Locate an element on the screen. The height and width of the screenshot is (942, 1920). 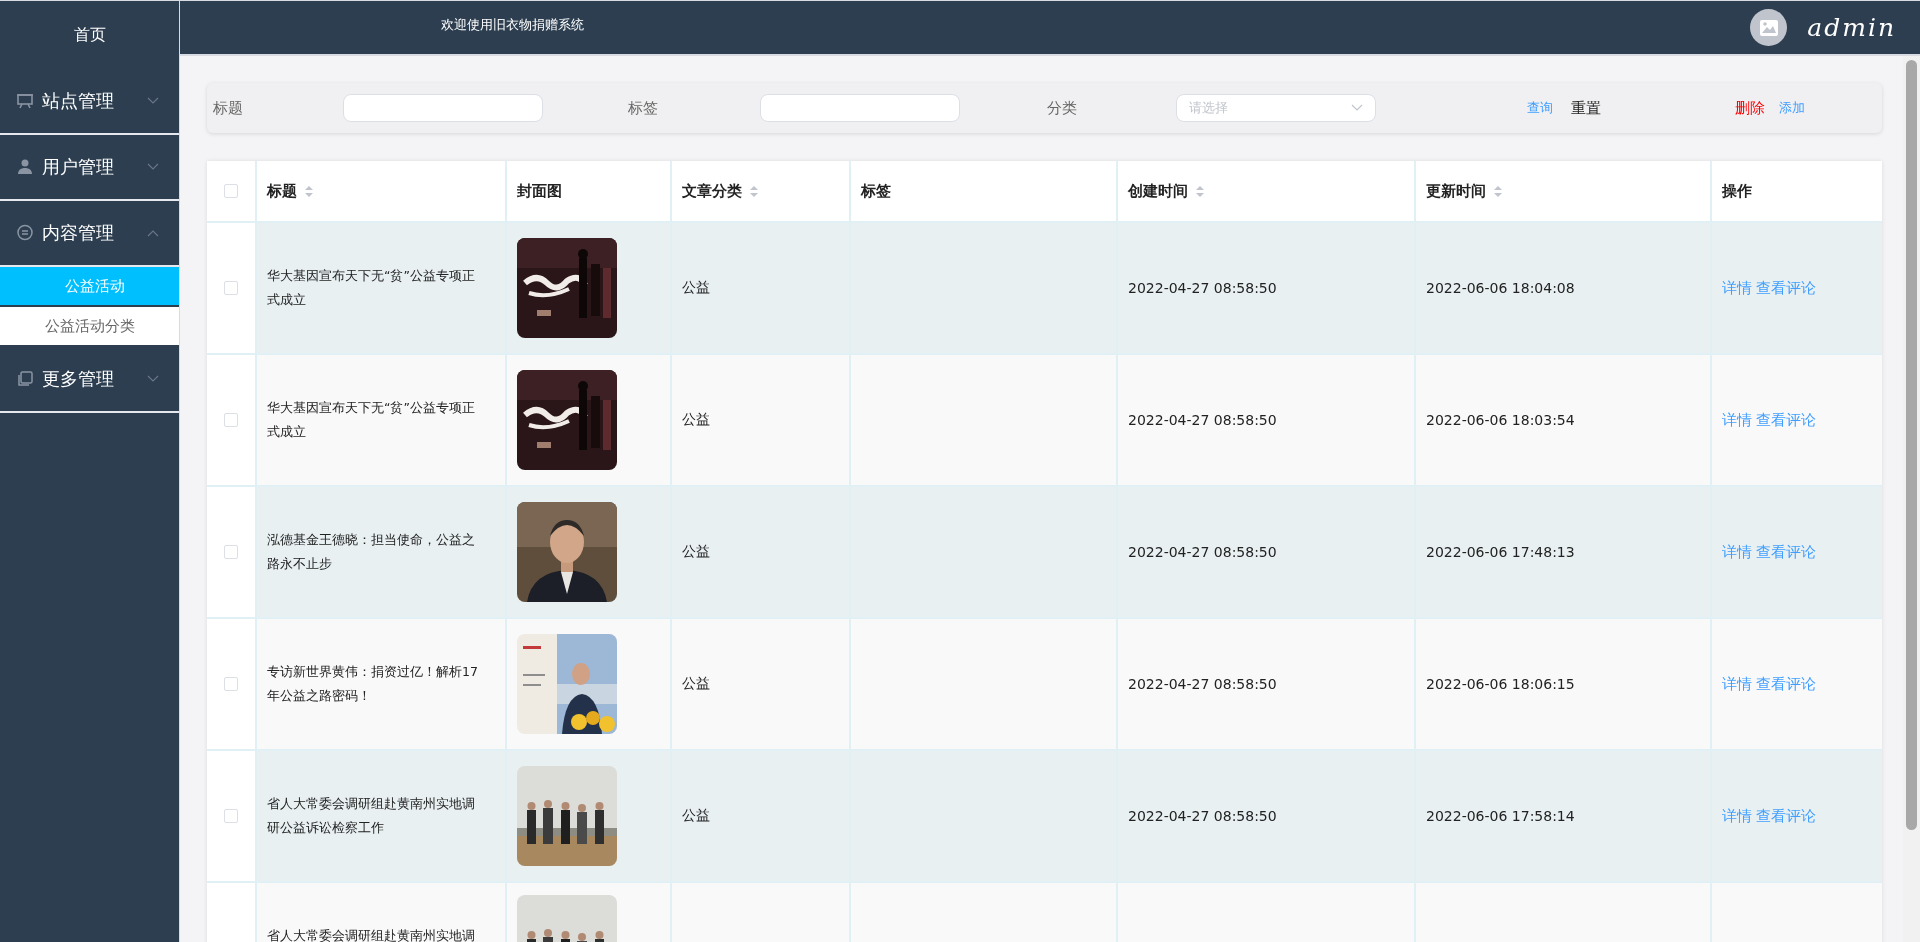
column-header: 文章分类 is located at coordinates (761, 191).